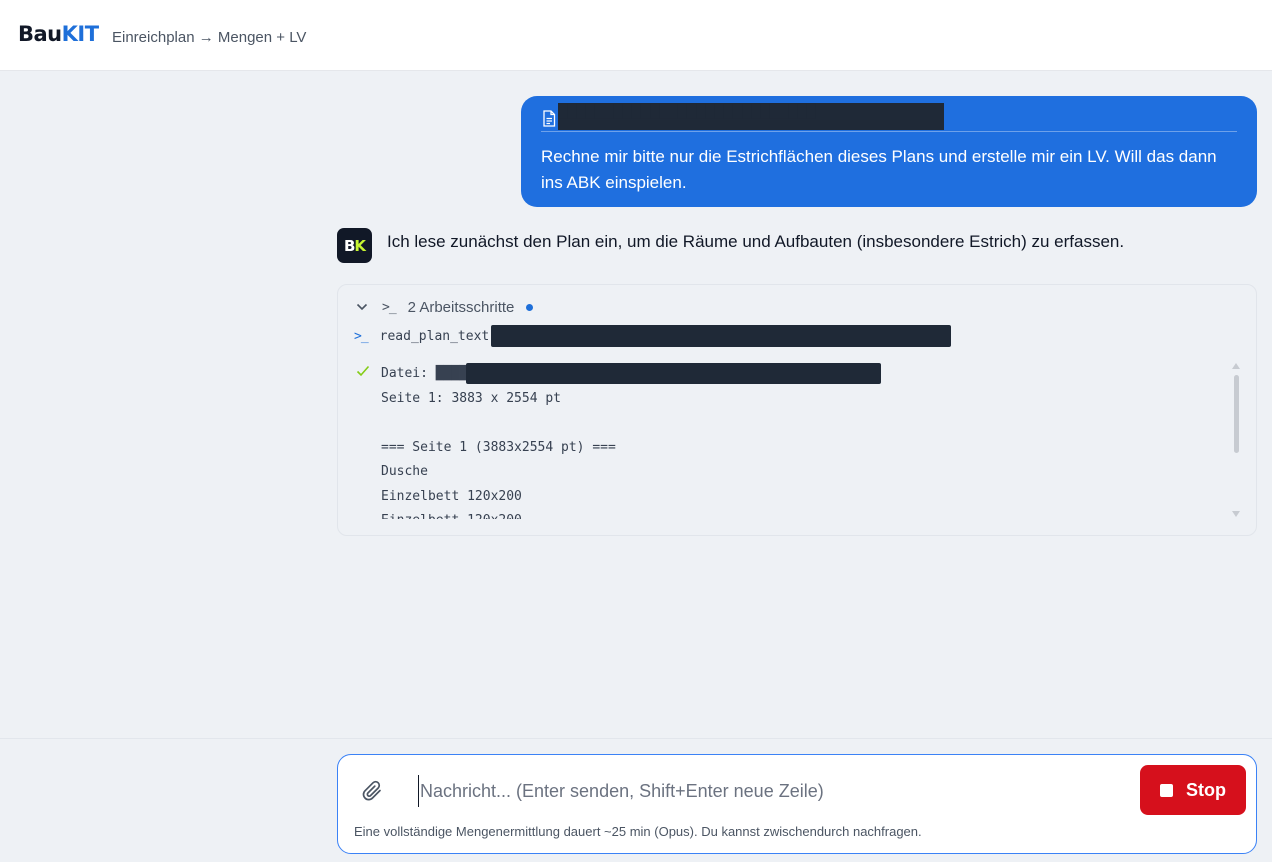 This screenshot has height=862, width=1272. What do you see at coordinates (362, 307) in the screenshot?
I see `chevron-down-icon` at bounding box center [362, 307].